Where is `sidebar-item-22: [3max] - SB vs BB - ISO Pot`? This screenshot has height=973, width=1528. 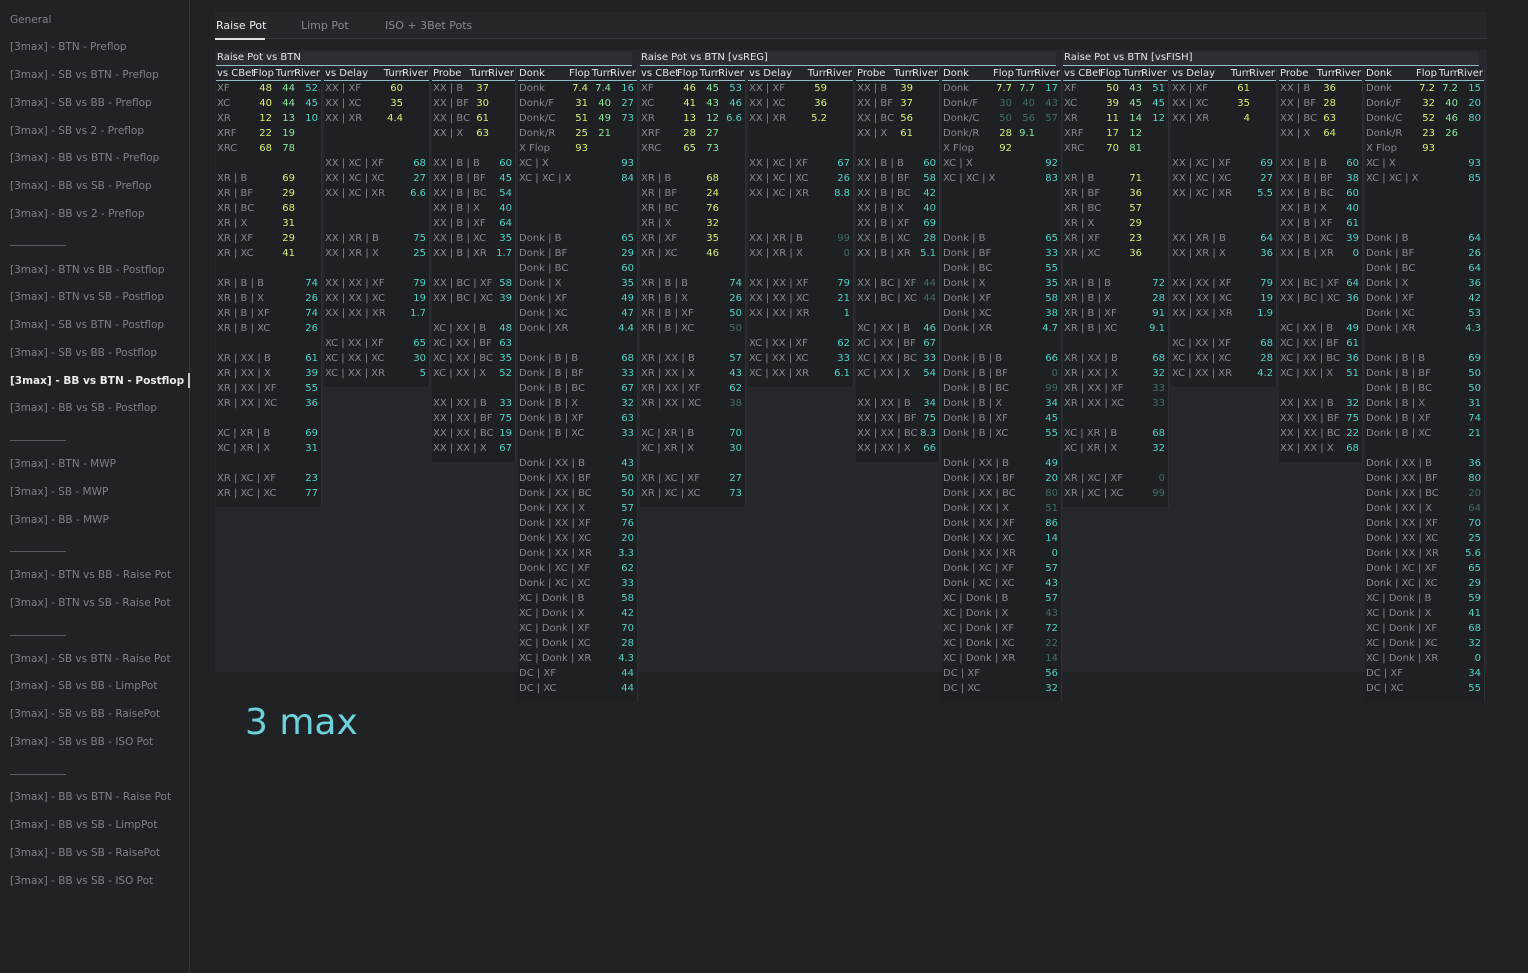
sidebar-item-22: [3max] - SB vs BB - ISO Pot is located at coordinates (81, 742).